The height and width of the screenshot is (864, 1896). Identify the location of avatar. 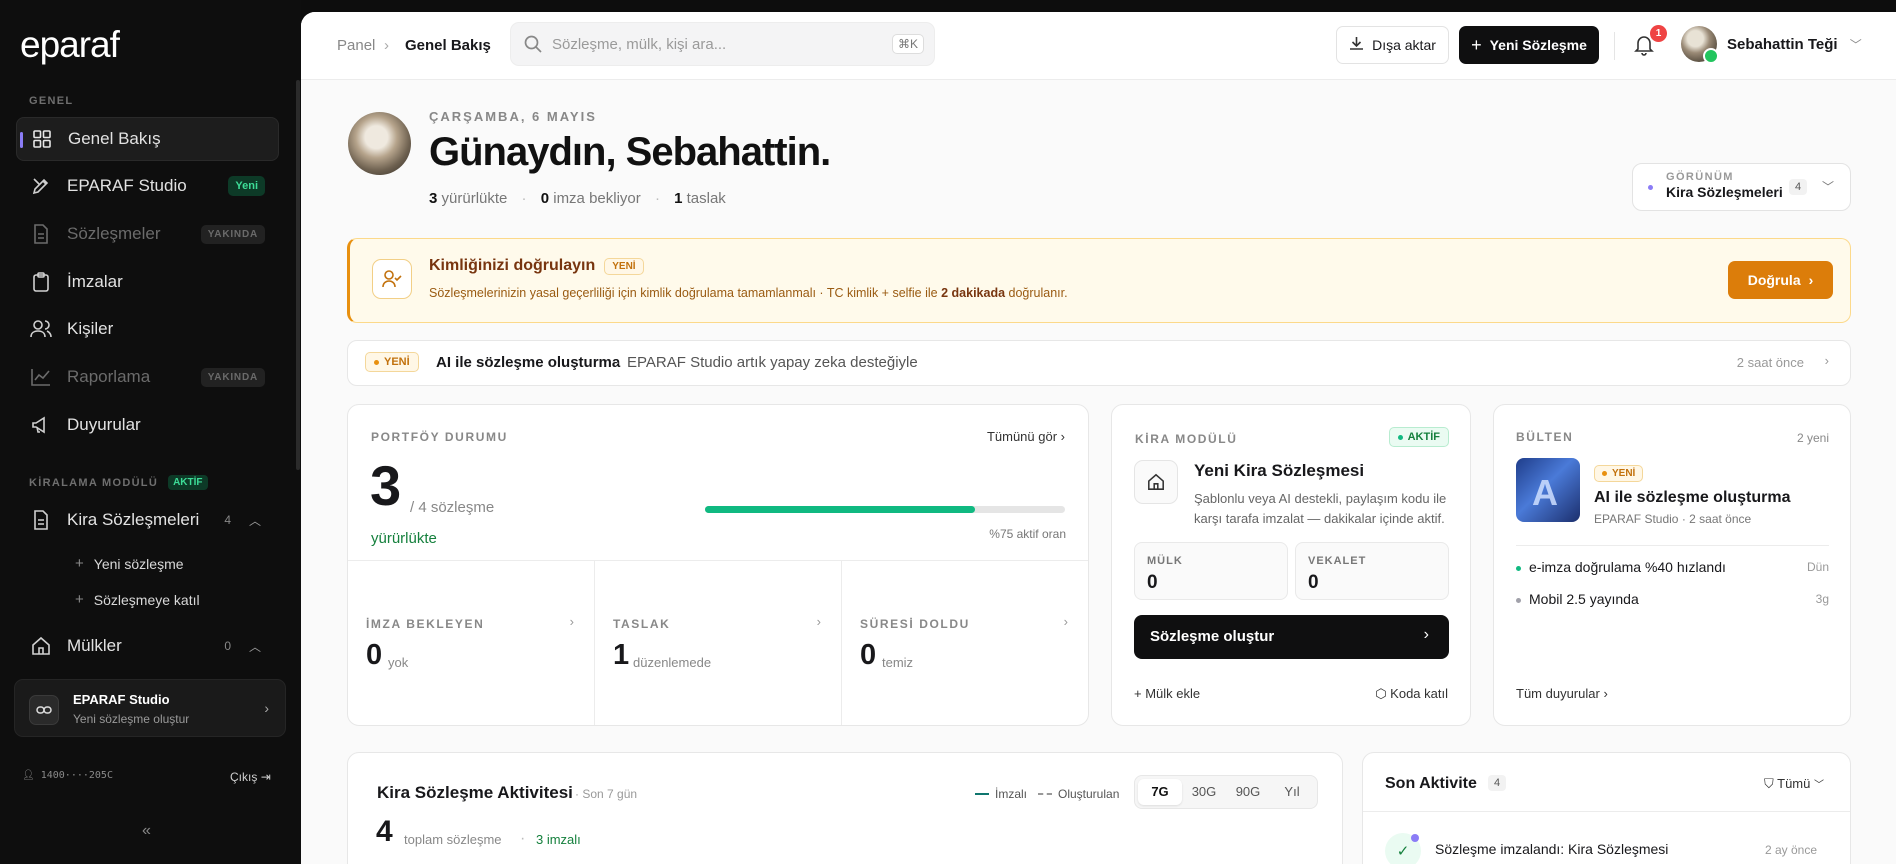
(1700, 45).